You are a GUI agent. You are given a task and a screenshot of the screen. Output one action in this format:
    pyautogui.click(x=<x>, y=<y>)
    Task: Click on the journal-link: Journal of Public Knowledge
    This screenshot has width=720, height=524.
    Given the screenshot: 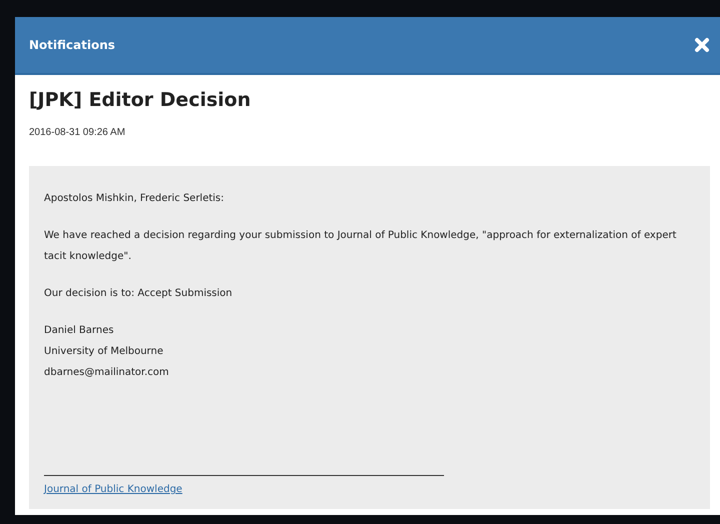 What is the action you would take?
    pyautogui.click(x=369, y=489)
    